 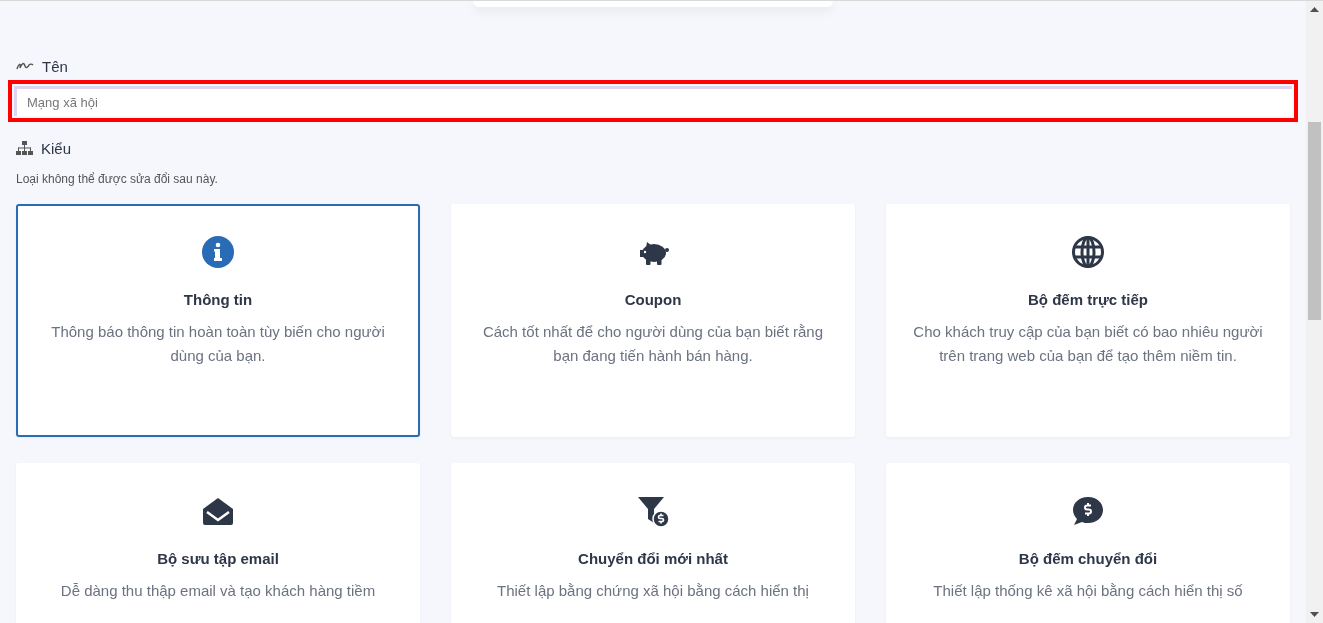 What do you see at coordinates (1088, 252) in the screenshot?
I see `globe-icon` at bounding box center [1088, 252].